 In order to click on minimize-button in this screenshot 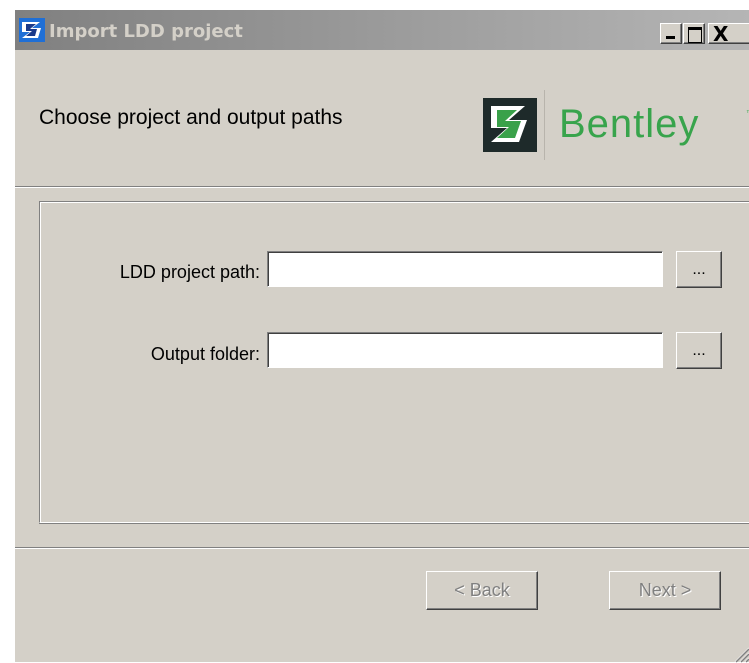, I will do `click(671, 33)`.